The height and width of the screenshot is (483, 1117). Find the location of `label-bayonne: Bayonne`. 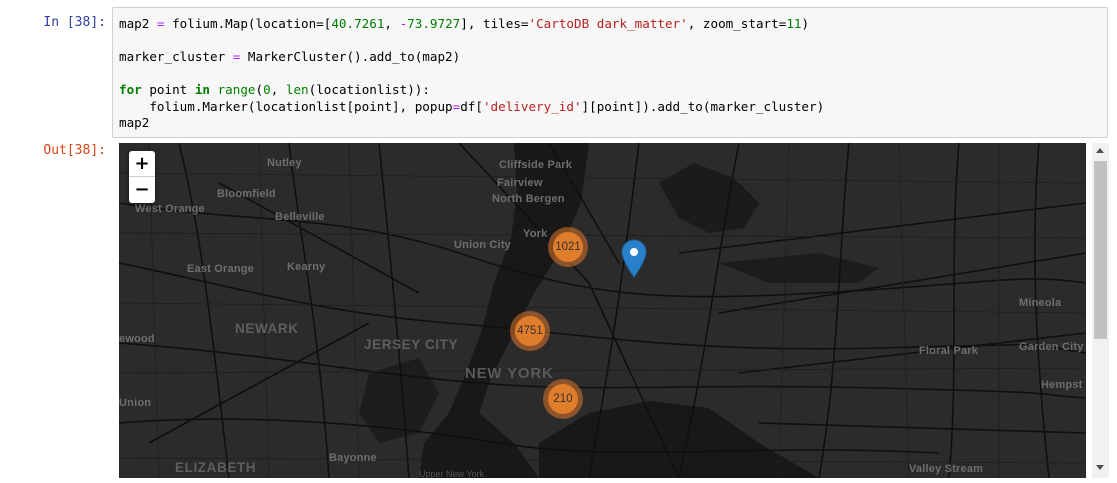

label-bayonne: Bayonne is located at coordinates (353, 458).